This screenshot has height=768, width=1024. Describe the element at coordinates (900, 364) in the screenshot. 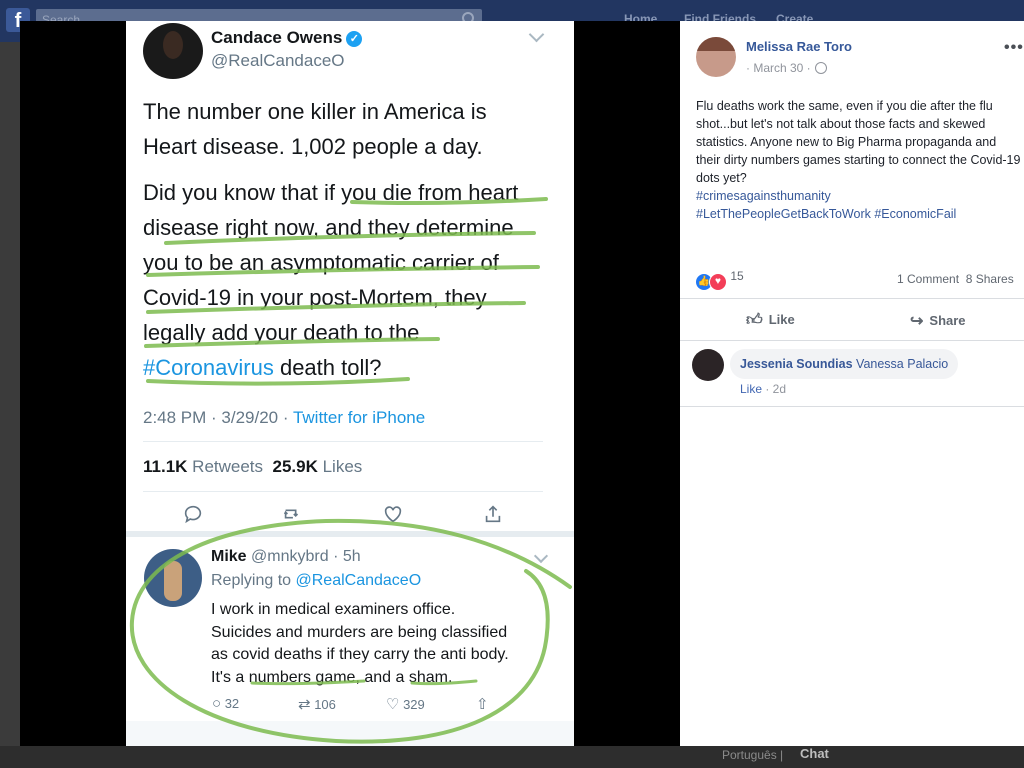

I see `comment-mention: Vanessa Palacio` at that location.